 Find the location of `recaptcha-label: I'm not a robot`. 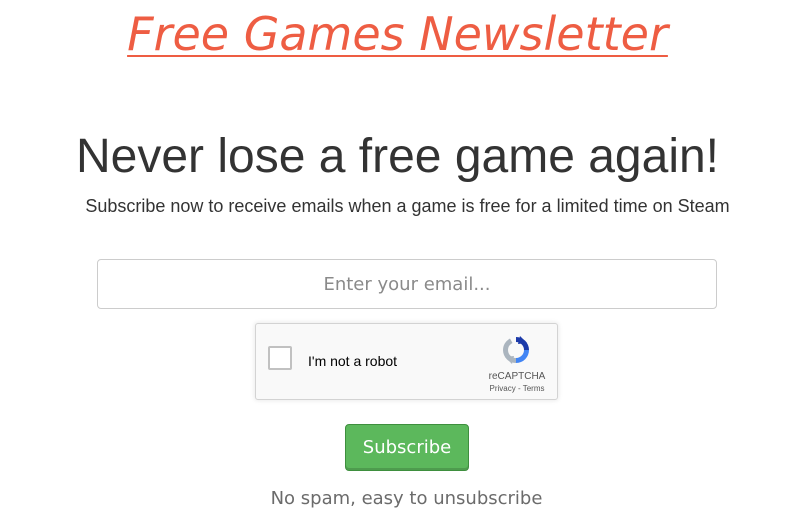

recaptcha-label: I'm not a robot is located at coordinates (353, 361).